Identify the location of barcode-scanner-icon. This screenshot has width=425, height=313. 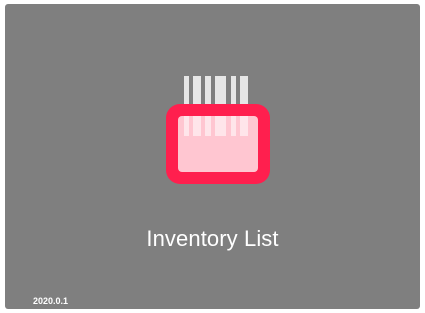
(218, 131).